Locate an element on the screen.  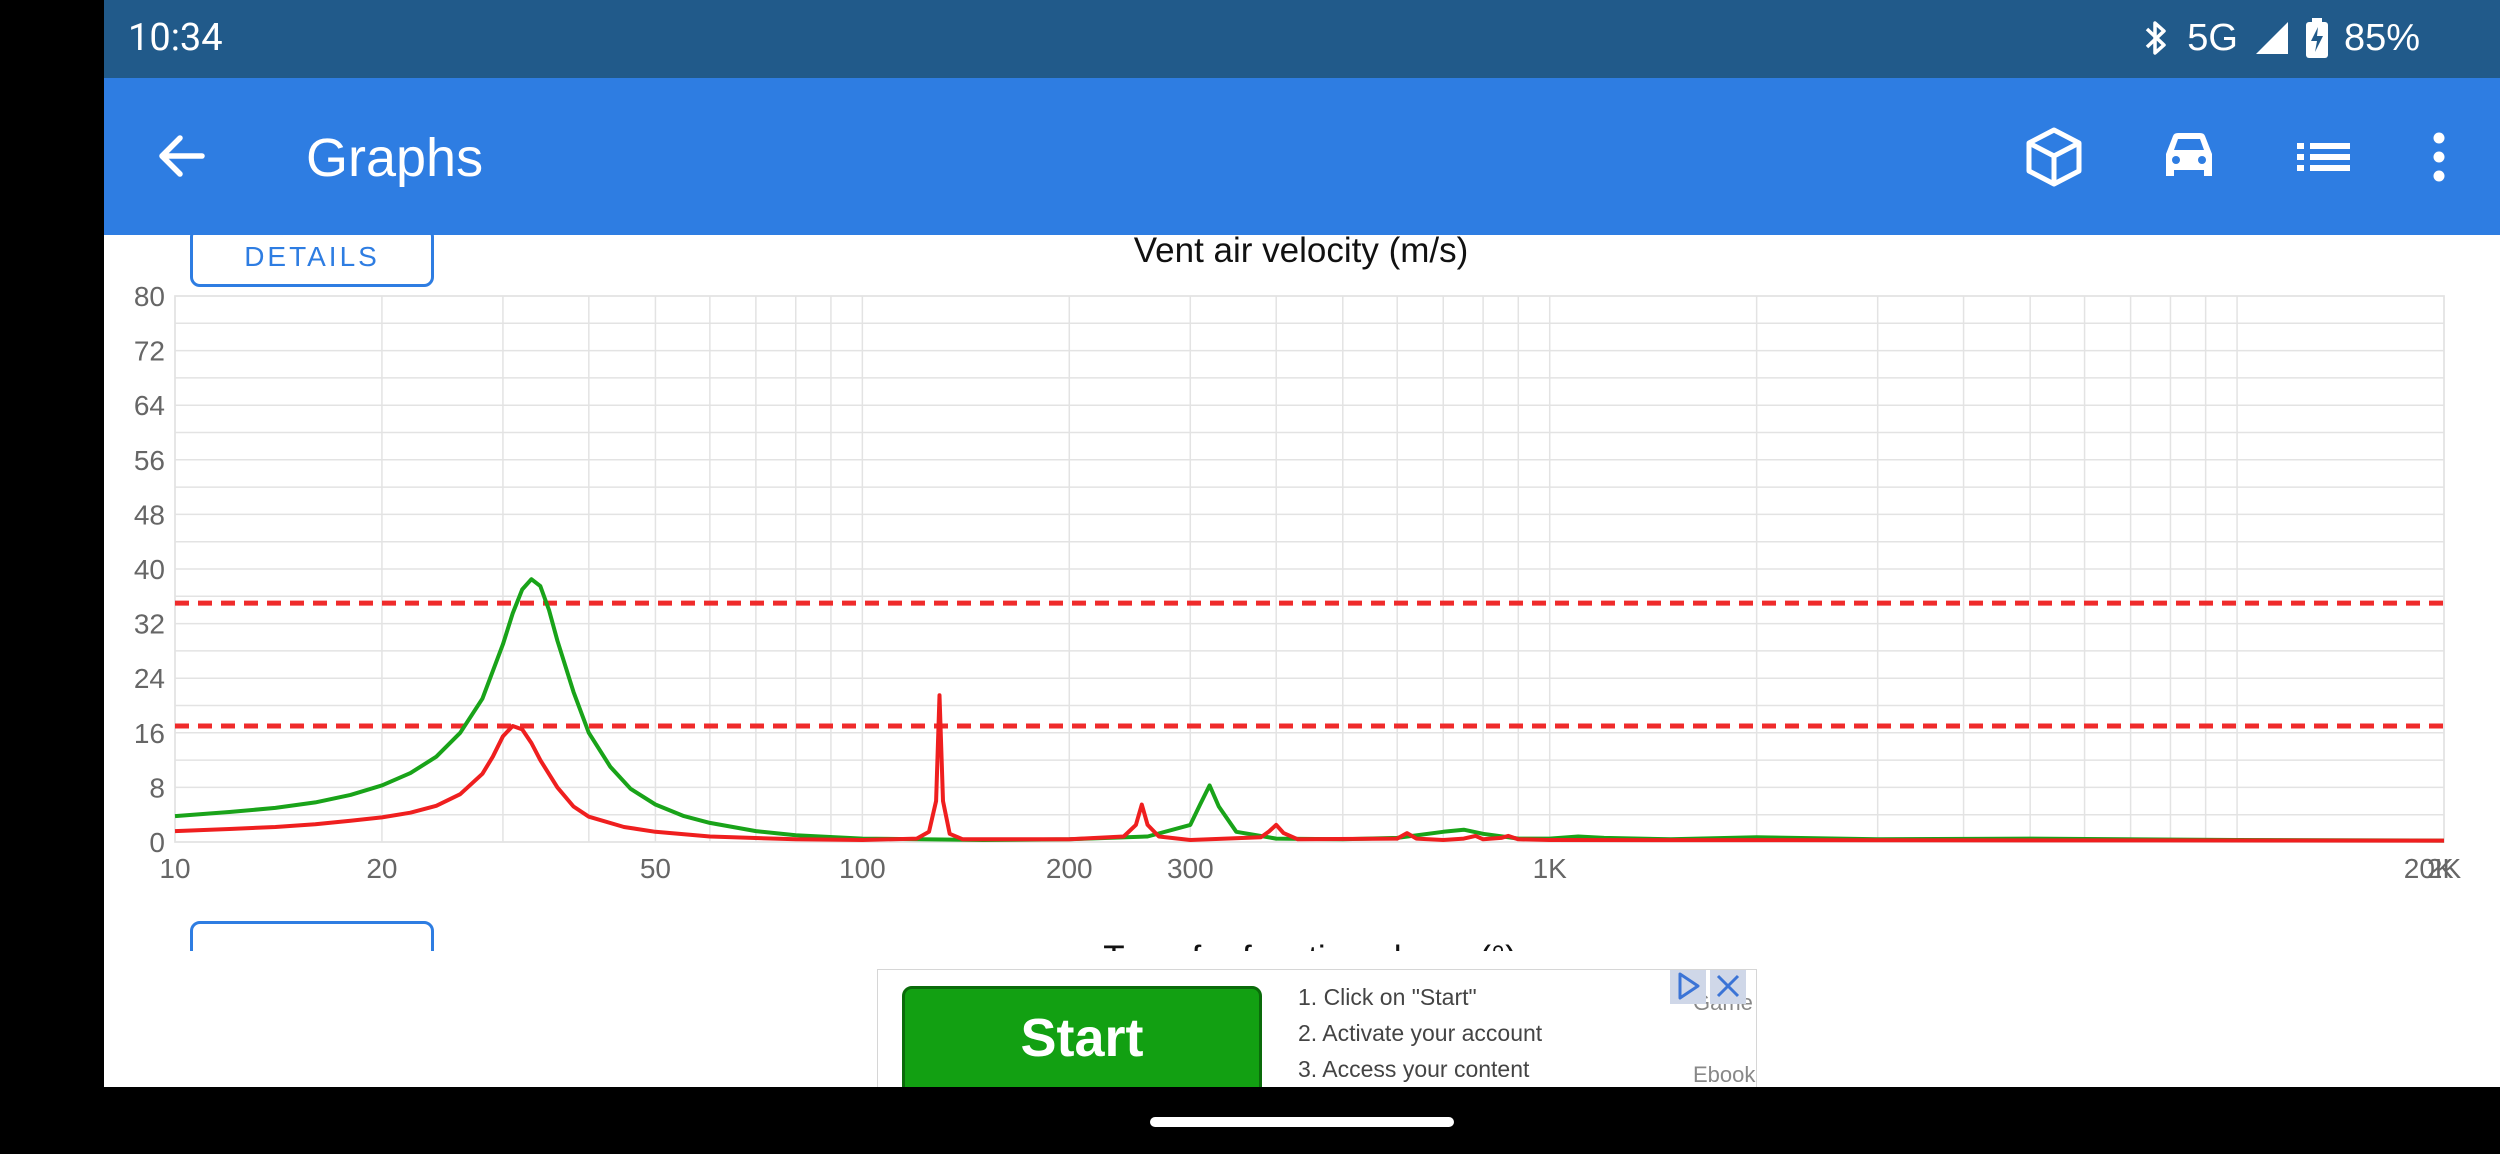
ad-step-3: 3. Access your content is located at coordinates (1414, 1069).